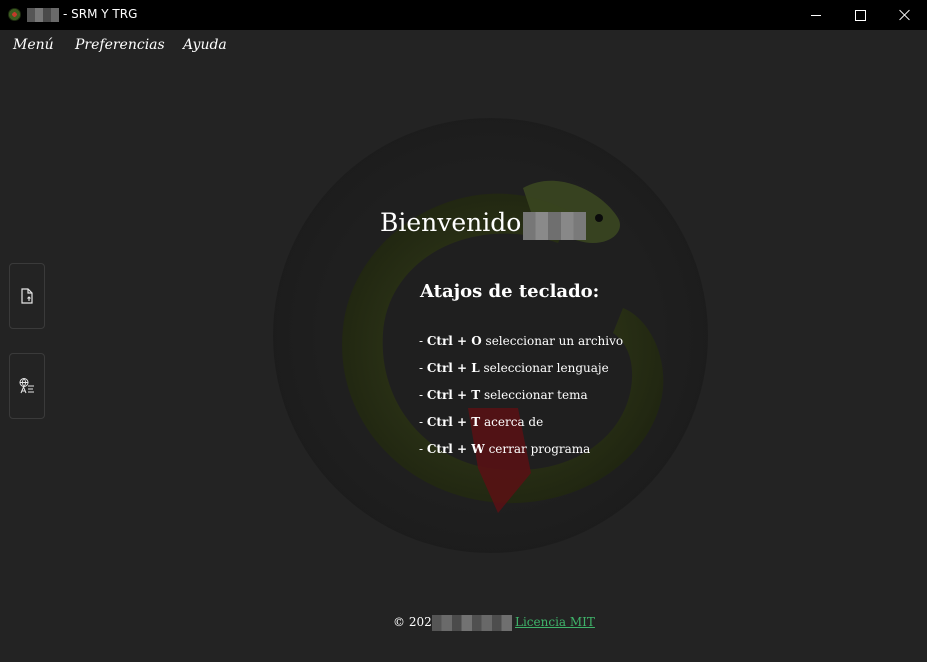 The image size is (927, 662). I want to click on file-upload-icon, so click(27, 296).